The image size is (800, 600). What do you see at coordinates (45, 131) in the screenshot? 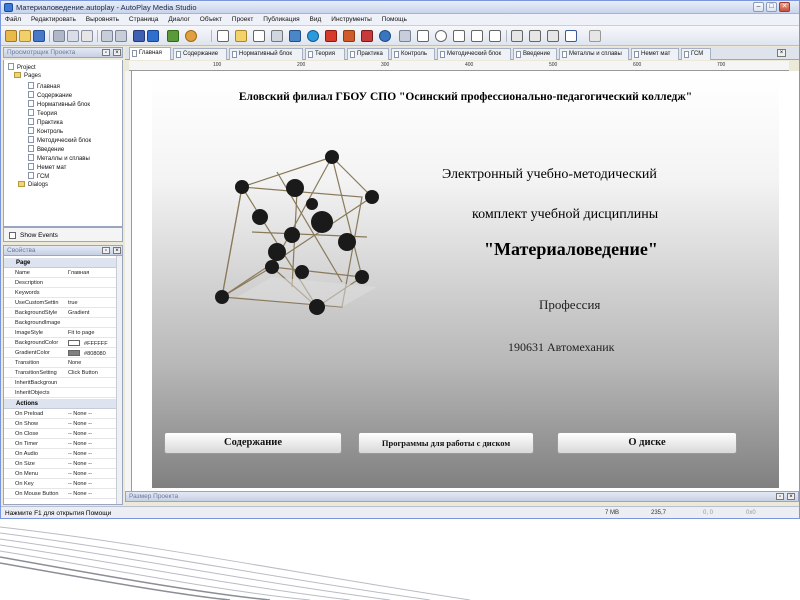
I see `tree-page: Контроль` at bounding box center [45, 131].